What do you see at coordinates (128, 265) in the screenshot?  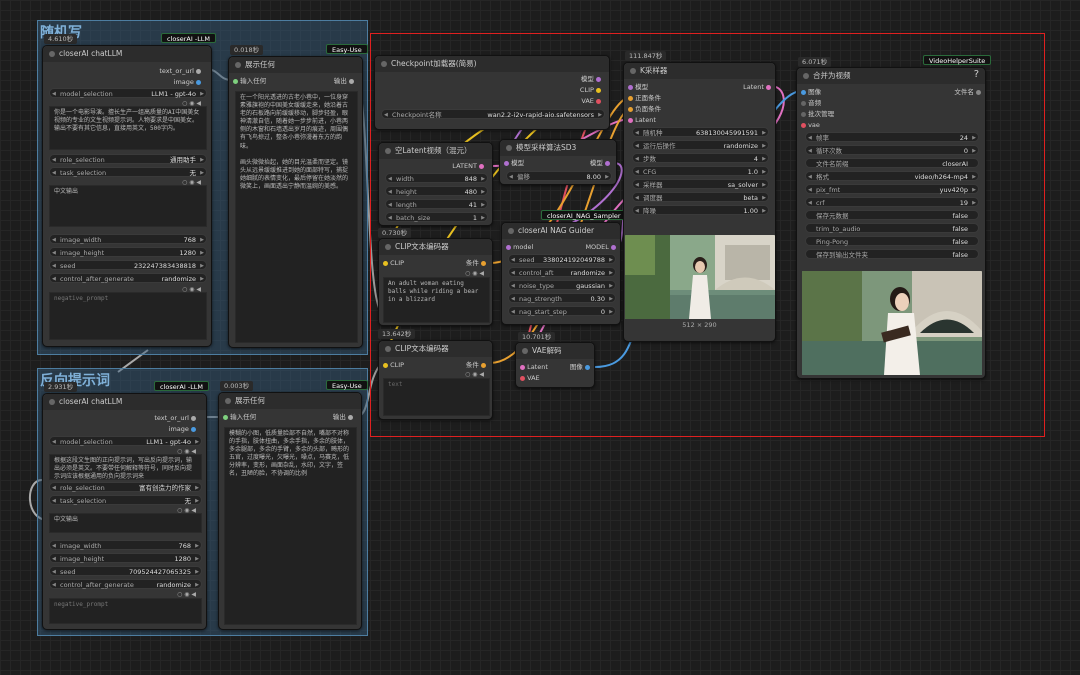 I see `seed-widget: seed 232247383438818` at bounding box center [128, 265].